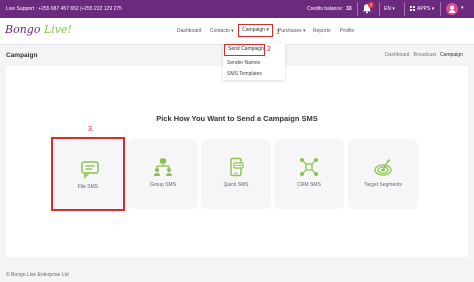  I want to click on user-avatar-icon, so click(452, 9).